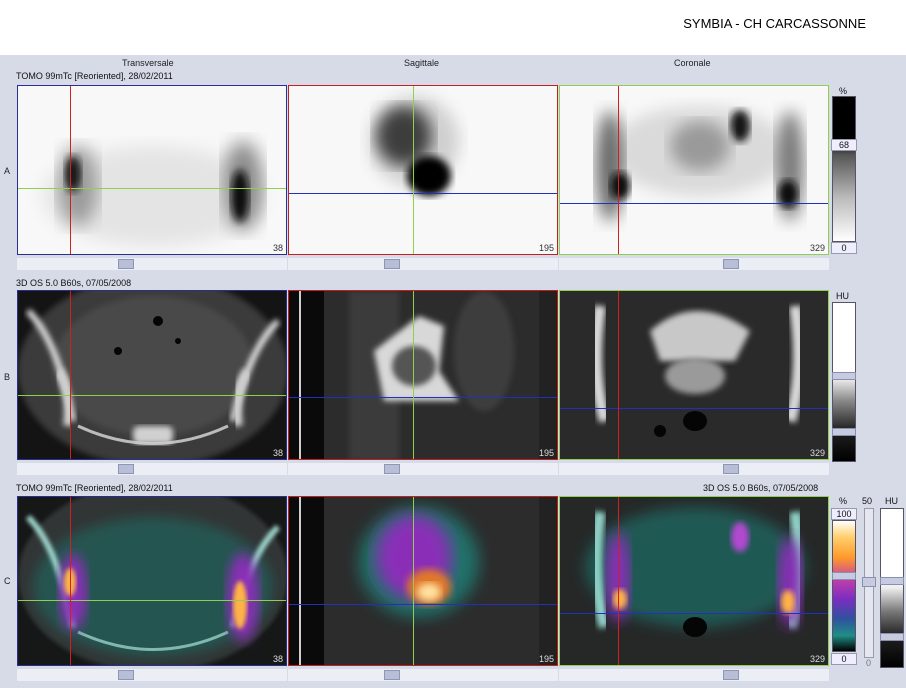  I want to click on colorbar-a-grayscale, so click(844, 169).